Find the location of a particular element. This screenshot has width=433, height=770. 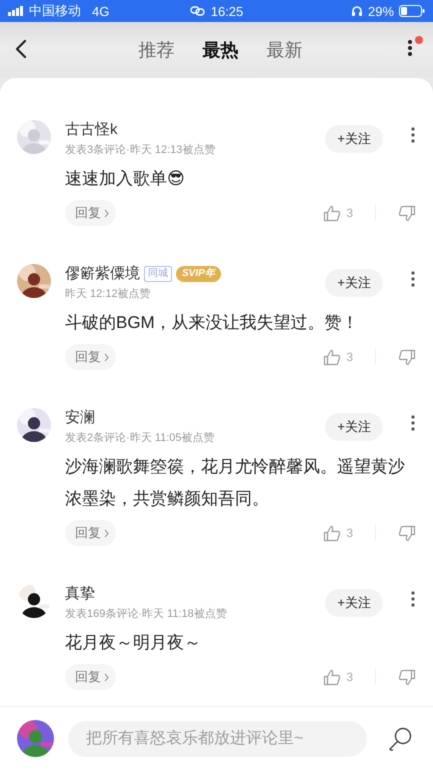

tab: 推荐 is located at coordinates (157, 50).